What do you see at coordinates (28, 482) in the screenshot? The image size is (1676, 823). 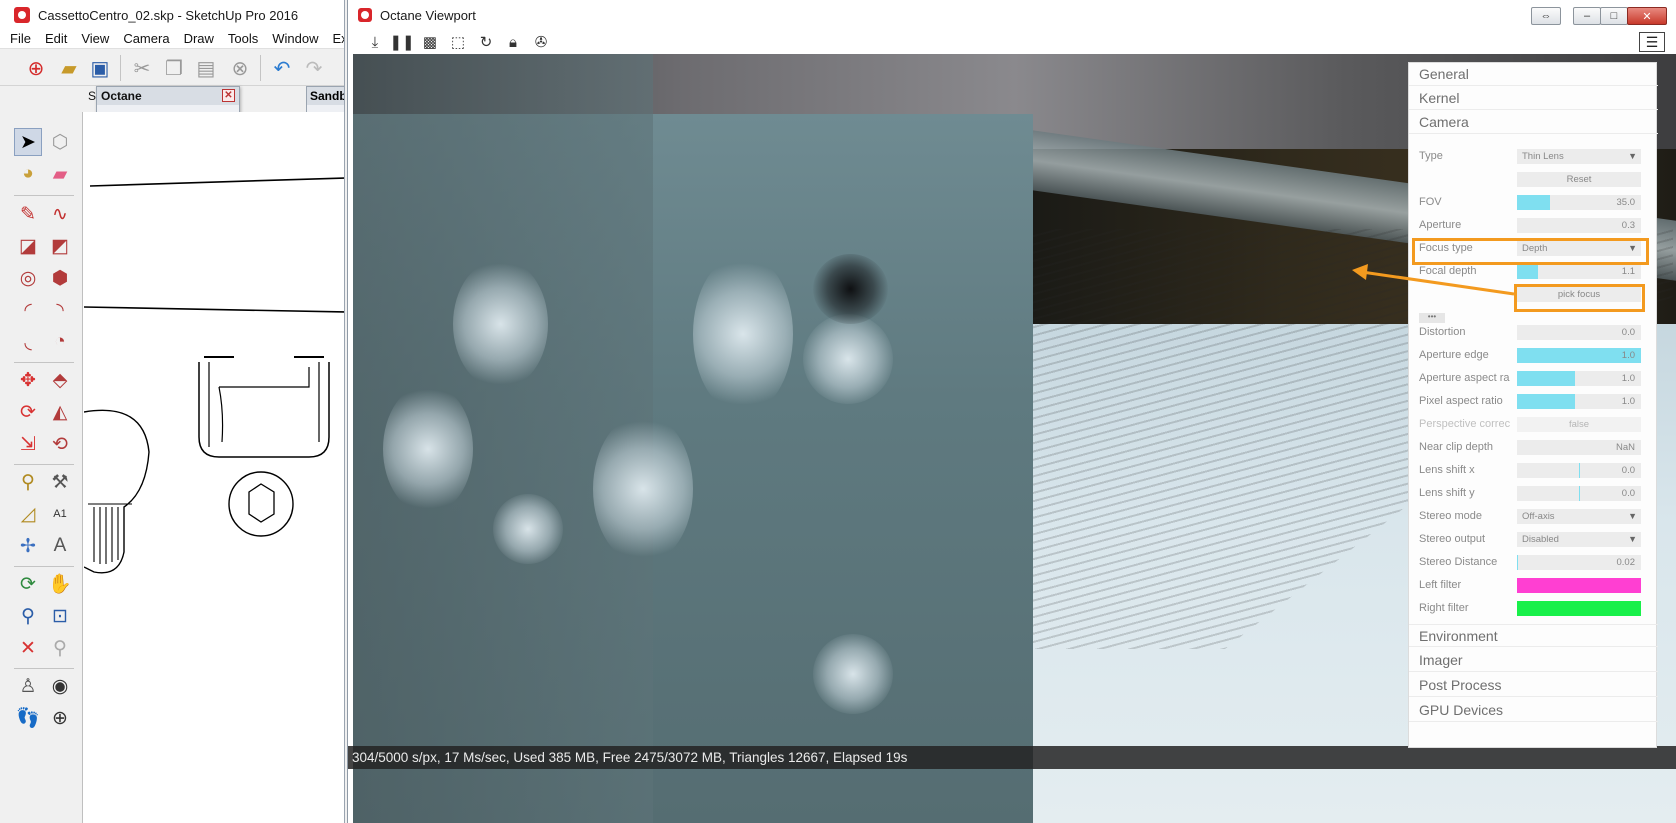 I see `tape-measure-icon: ⚲` at bounding box center [28, 482].